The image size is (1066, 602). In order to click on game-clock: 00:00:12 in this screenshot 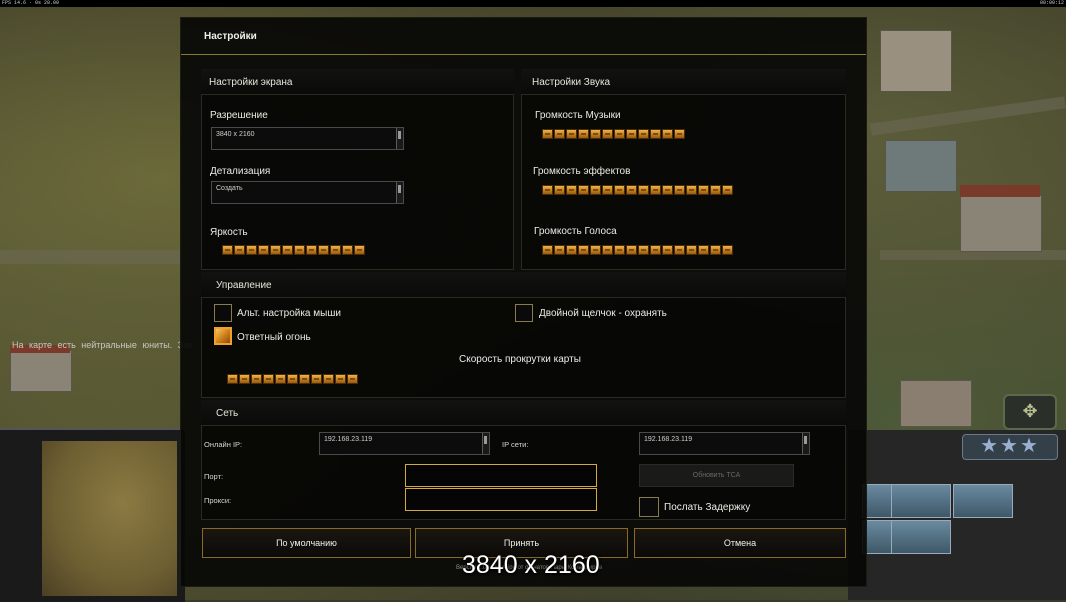, I will do `click(1051, 3)`.